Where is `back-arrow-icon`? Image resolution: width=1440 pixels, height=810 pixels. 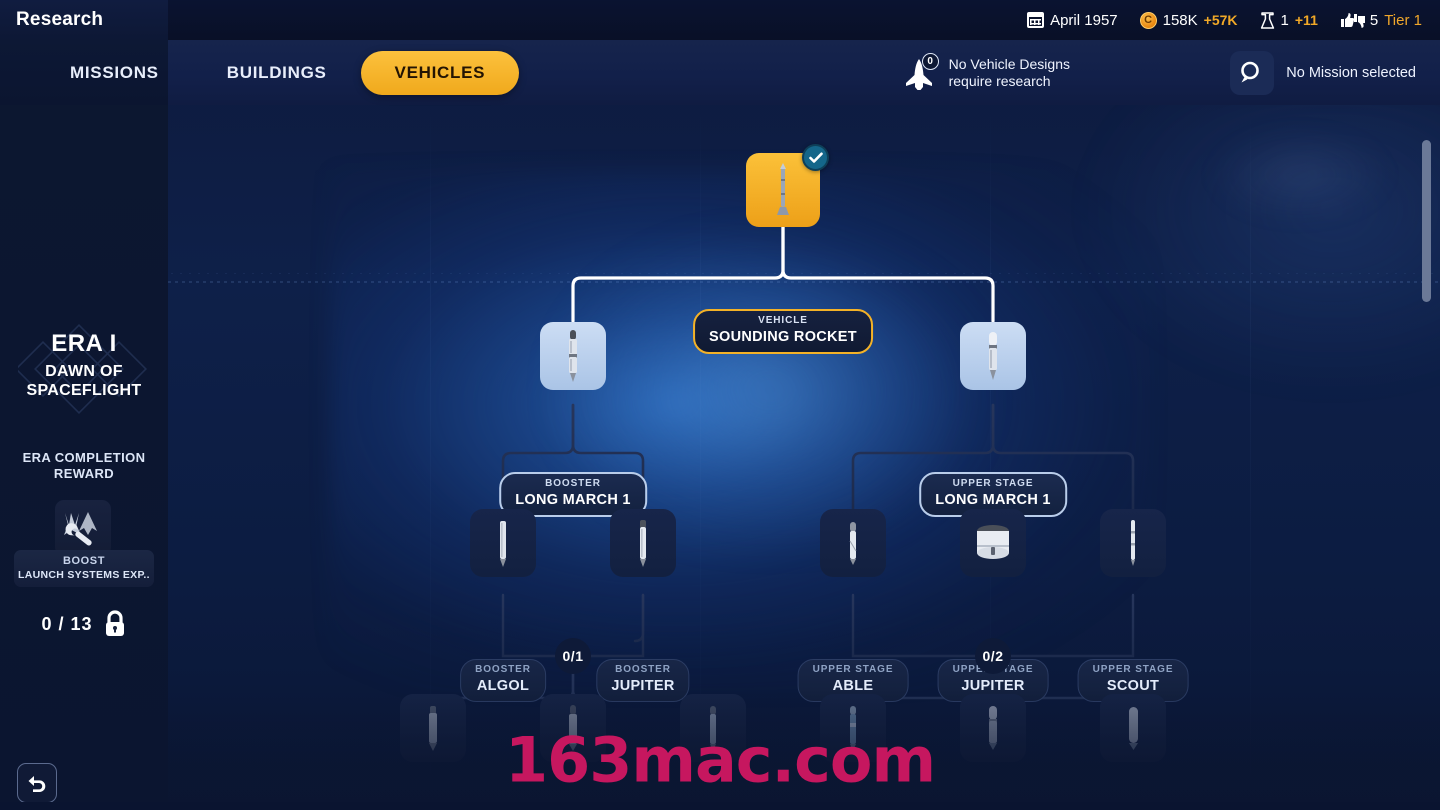 back-arrow-icon is located at coordinates (37, 784).